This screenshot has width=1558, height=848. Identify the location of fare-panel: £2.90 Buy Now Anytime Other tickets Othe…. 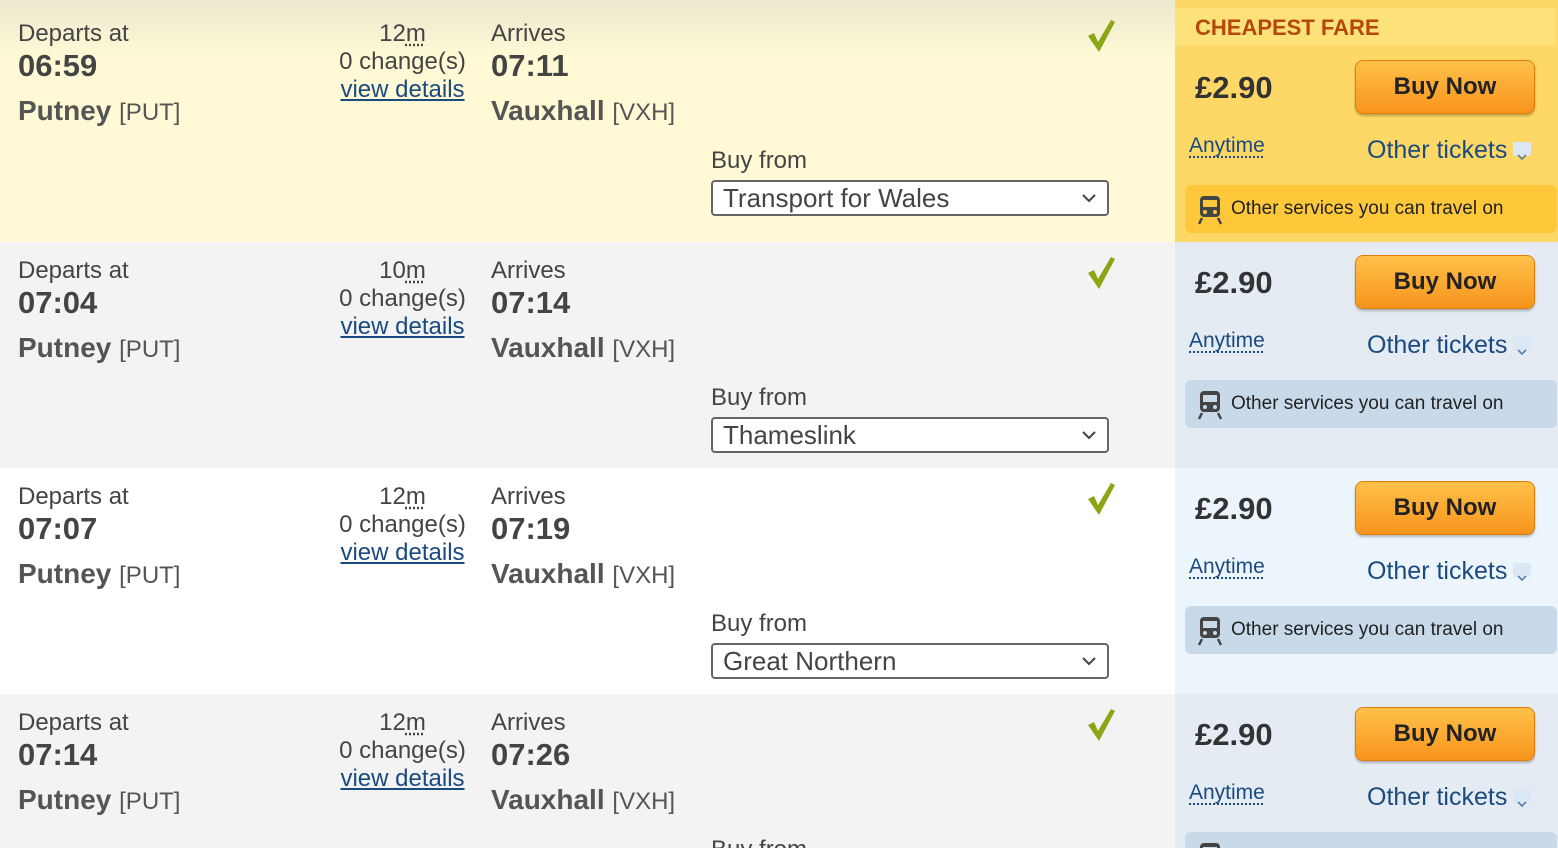
(1366, 581).